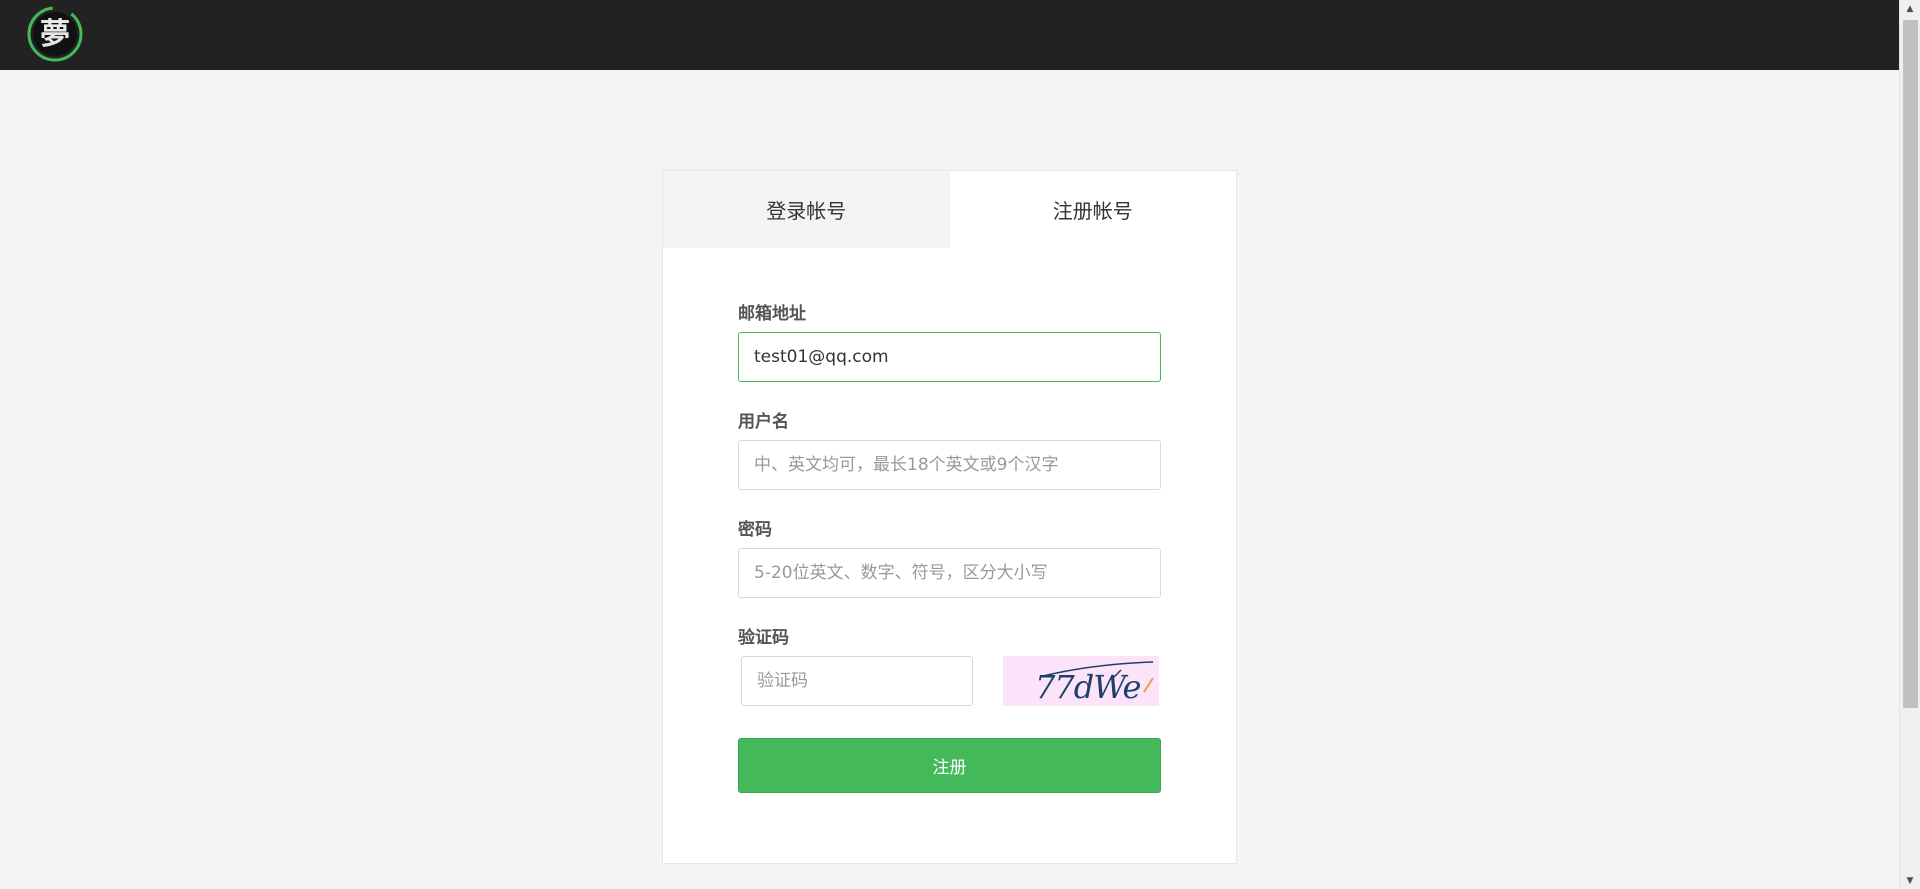  I want to click on register-button: 注册, so click(949, 765).